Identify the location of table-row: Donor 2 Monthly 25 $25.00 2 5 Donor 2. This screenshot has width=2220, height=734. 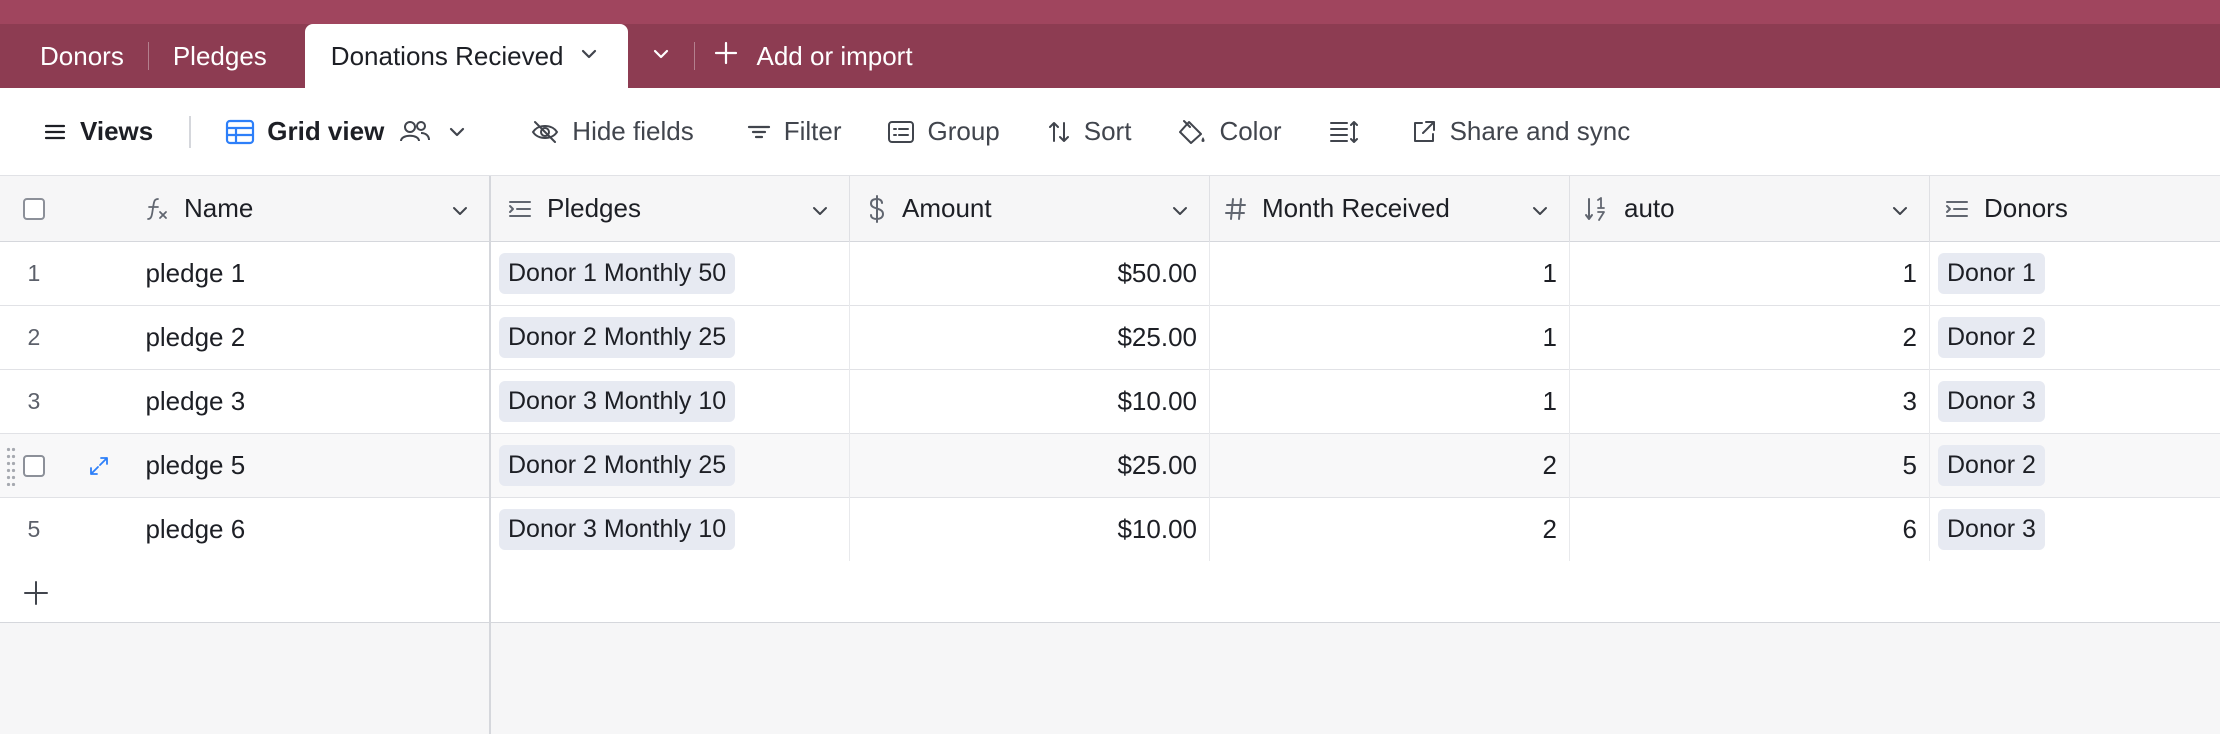
(1355, 465).